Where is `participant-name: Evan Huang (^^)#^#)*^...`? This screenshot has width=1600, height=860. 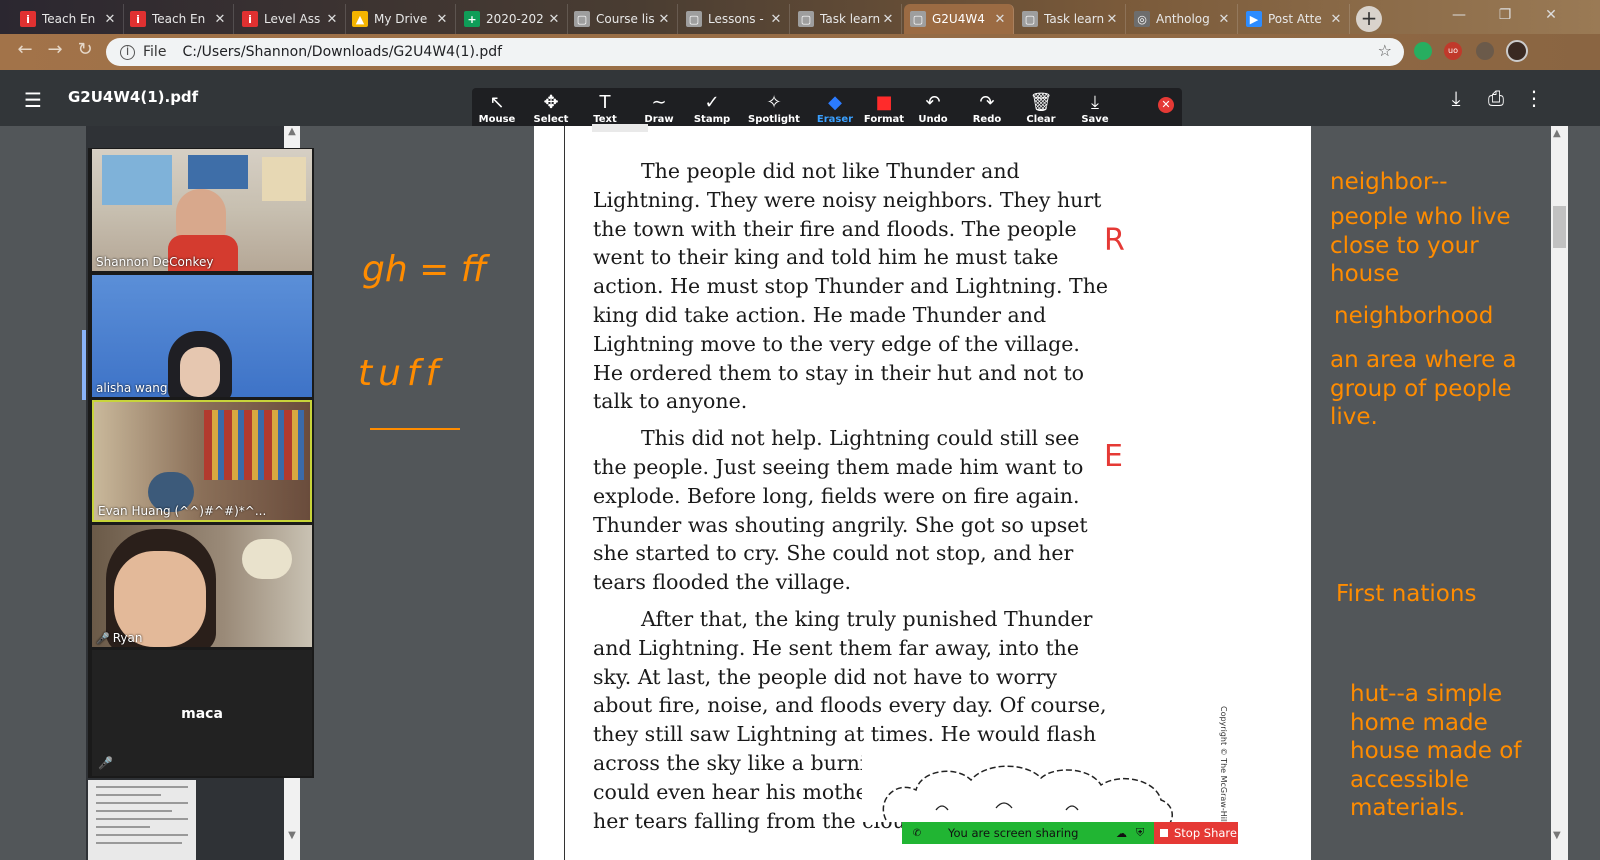
participant-name: Evan Huang (^^)#^#)*^... is located at coordinates (182, 511).